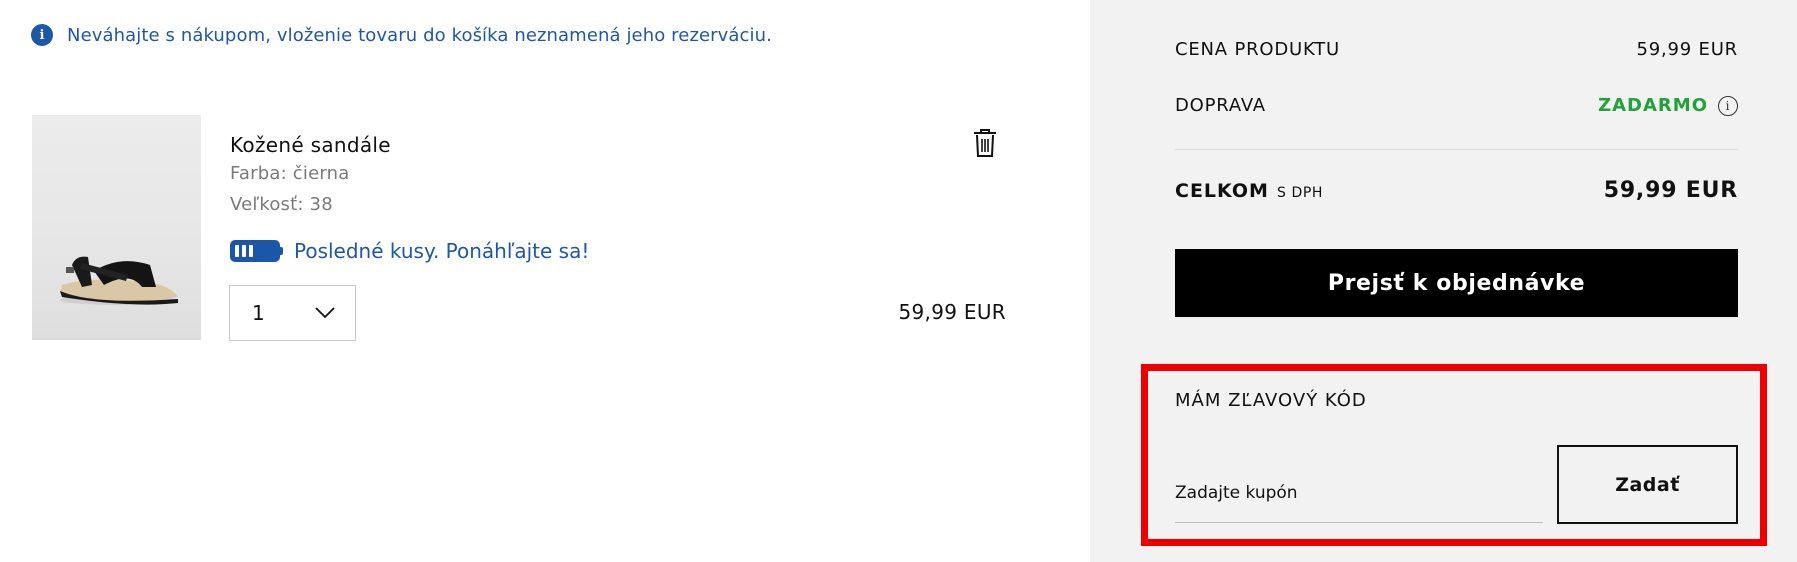  Describe the element at coordinates (1359, 493) in the screenshot. I see `coupon-input` at that location.